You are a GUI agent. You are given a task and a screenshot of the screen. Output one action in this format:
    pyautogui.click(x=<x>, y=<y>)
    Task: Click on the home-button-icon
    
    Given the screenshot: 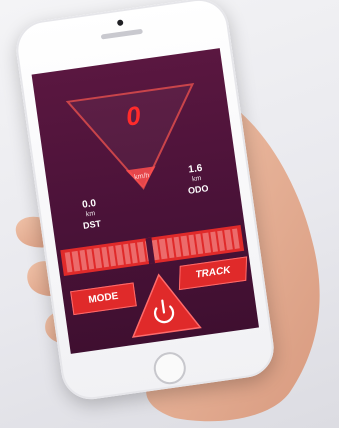 What is the action you would take?
    pyautogui.click(x=169, y=368)
    